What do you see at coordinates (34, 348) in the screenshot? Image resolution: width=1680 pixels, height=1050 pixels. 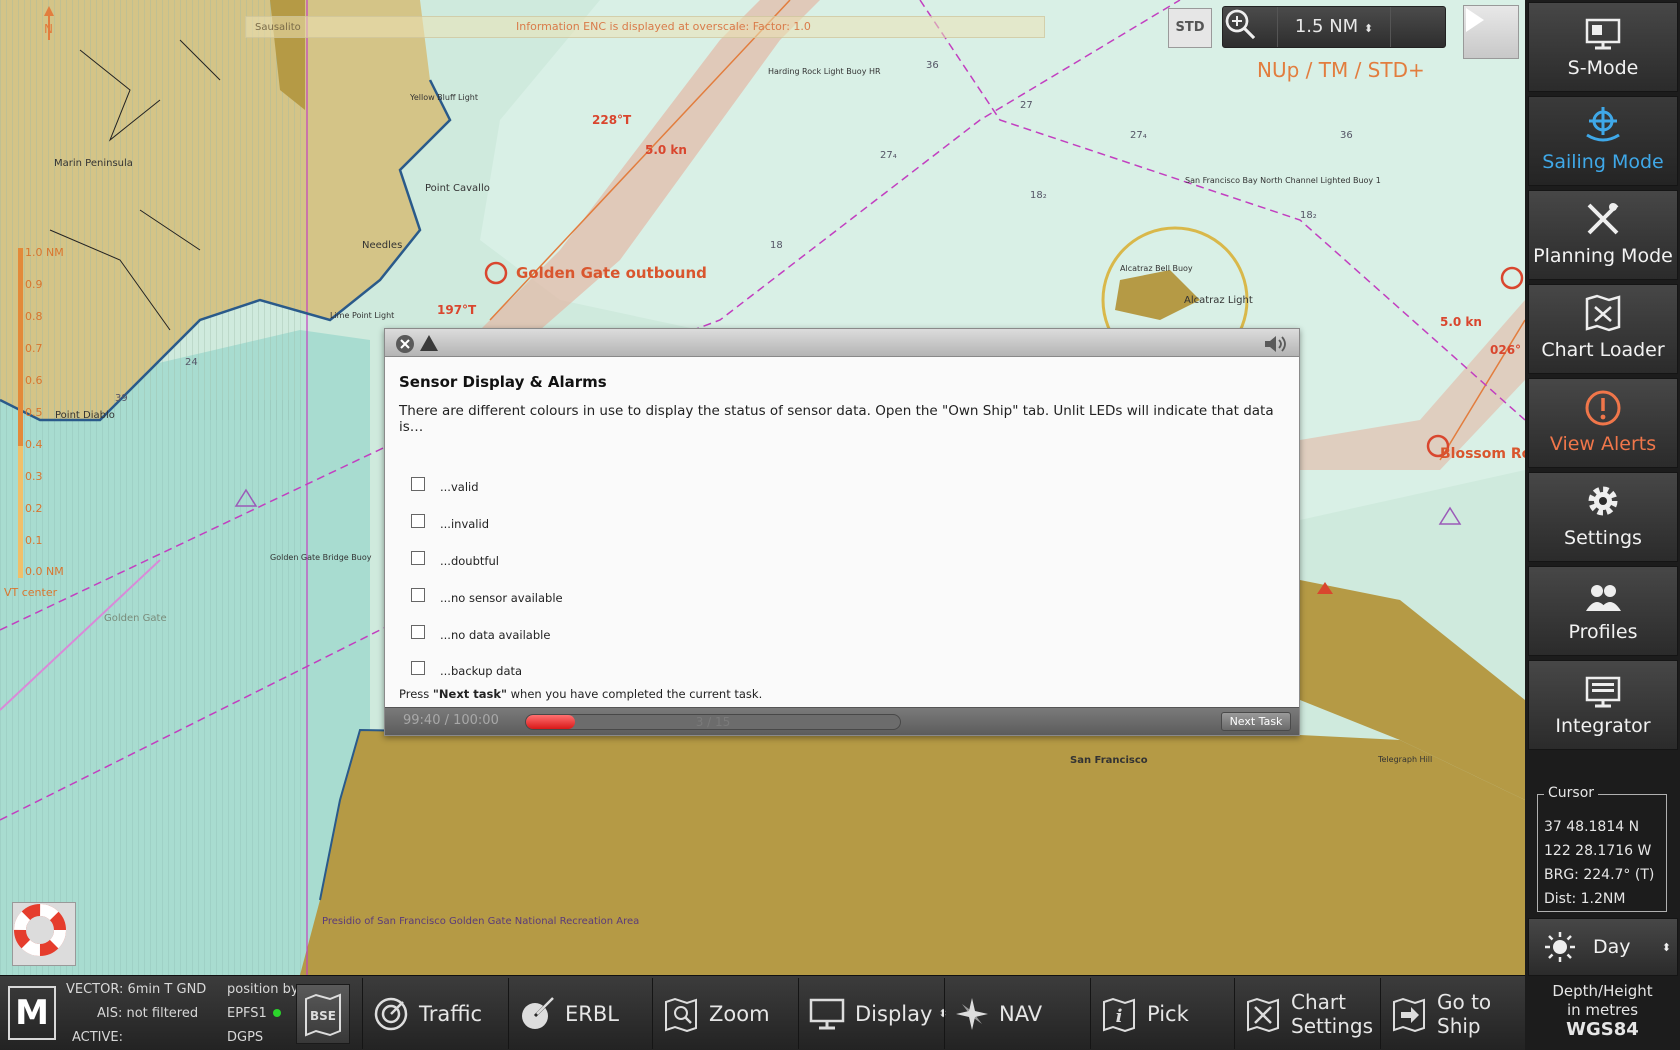 I see `scale-tick: 0.7` at bounding box center [34, 348].